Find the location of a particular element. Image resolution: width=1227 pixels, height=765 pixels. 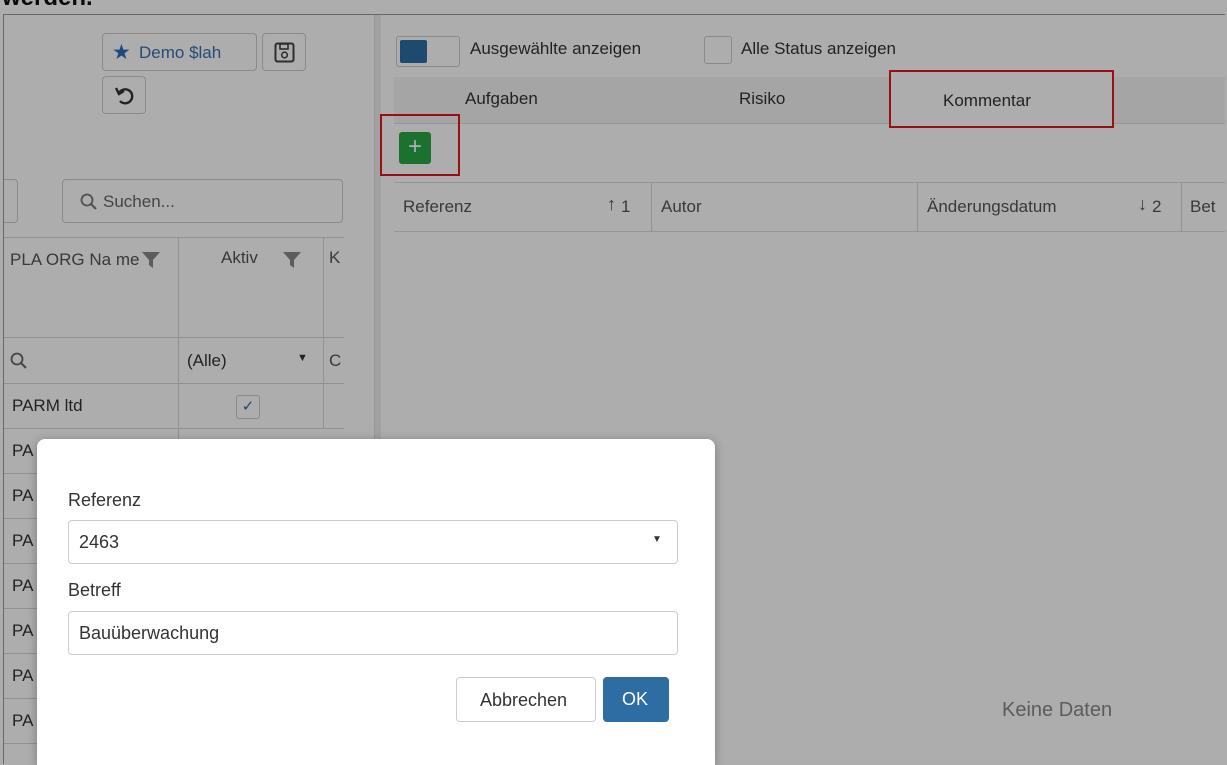

subject-label: Betreff is located at coordinates (94, 590).